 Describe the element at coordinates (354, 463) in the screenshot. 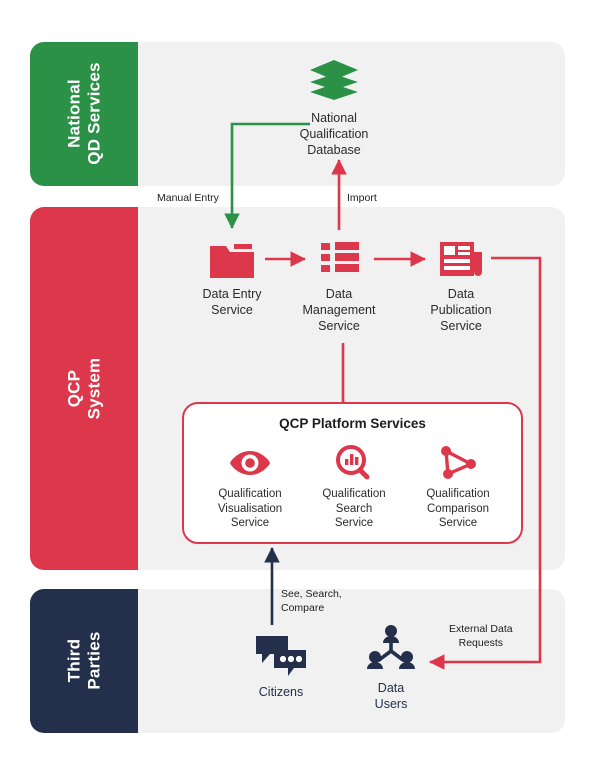

I see `search-chart-icon` at that location.